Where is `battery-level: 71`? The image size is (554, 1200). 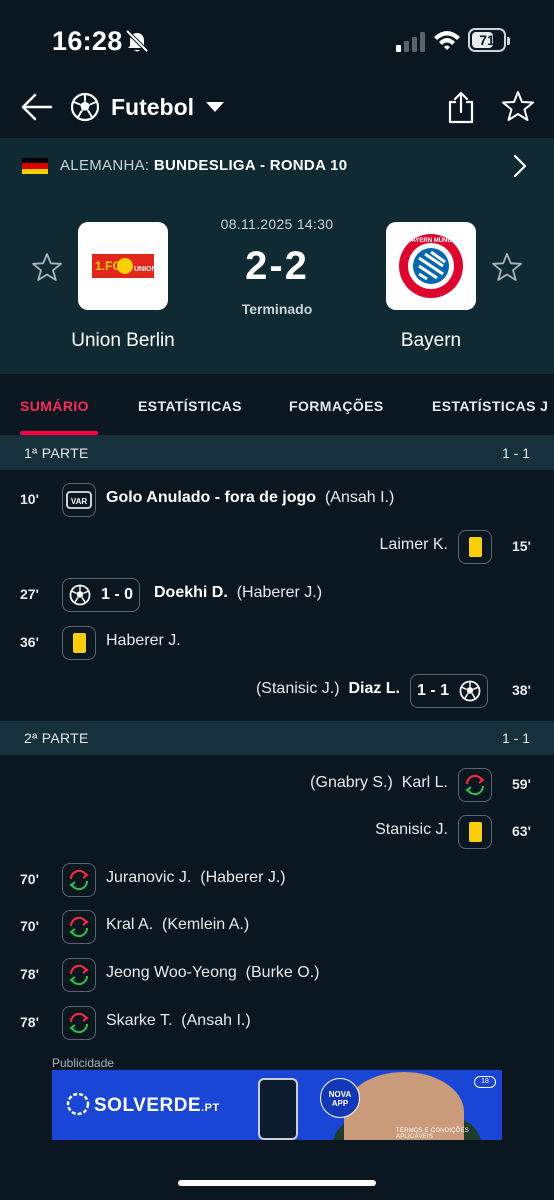 battery-level: 71 is located at coordinates (487, 40).